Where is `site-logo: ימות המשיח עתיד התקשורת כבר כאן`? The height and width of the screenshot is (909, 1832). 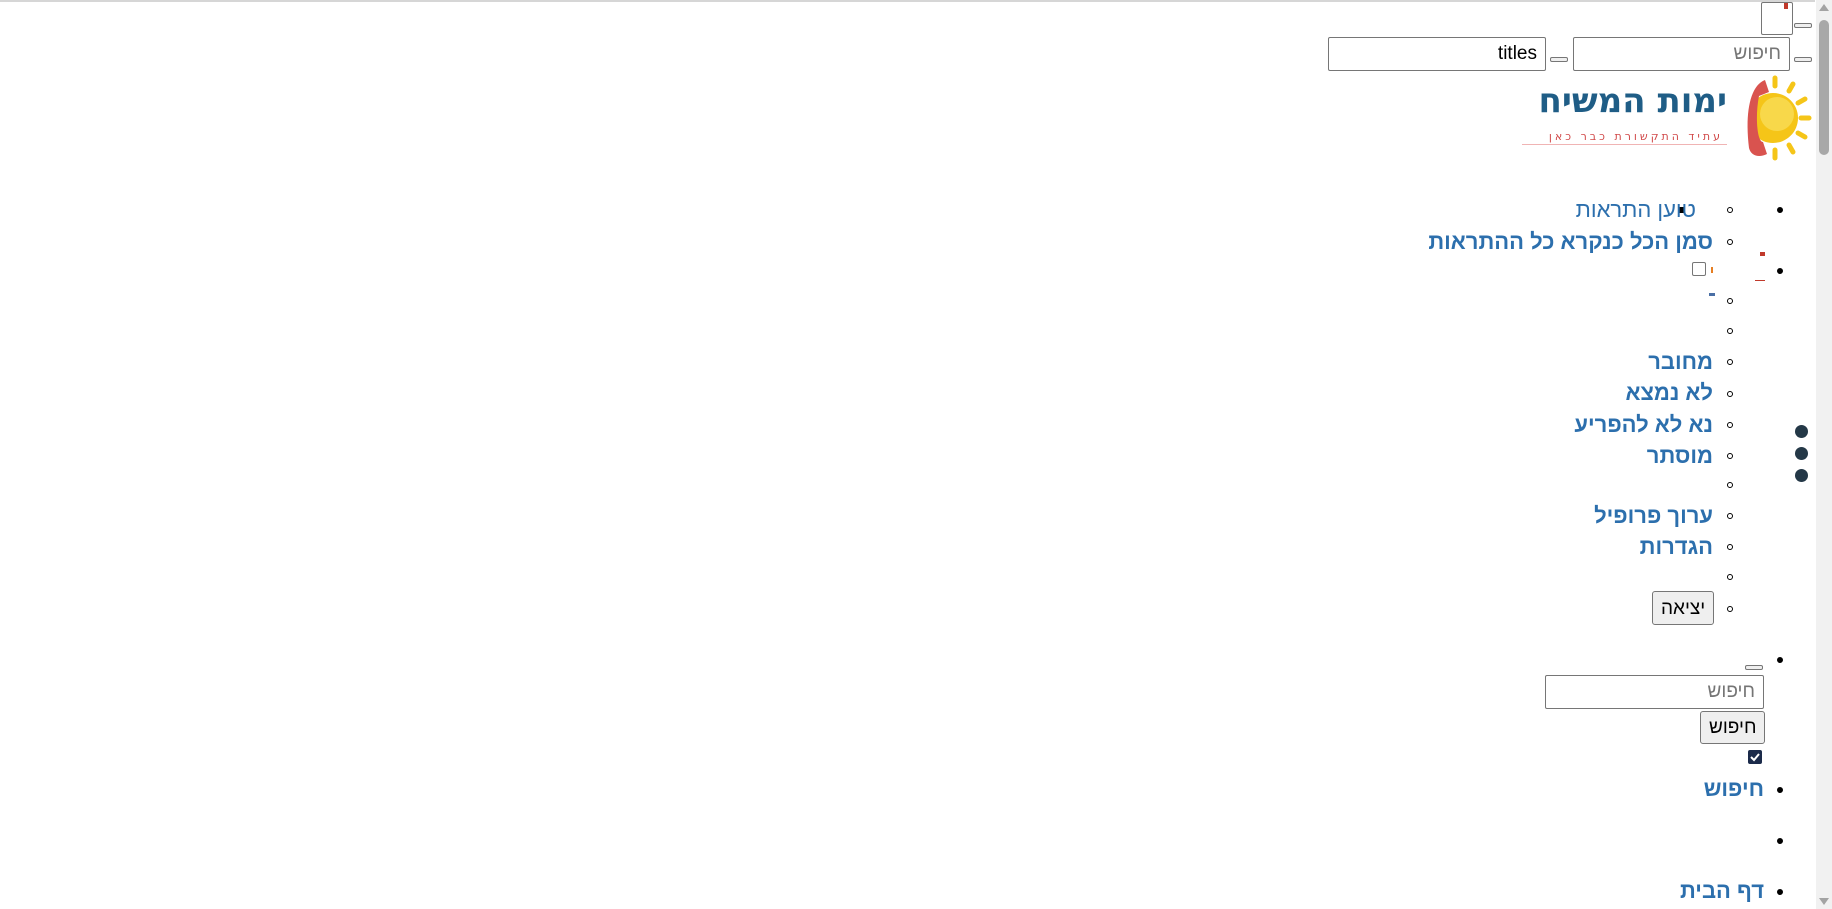 site-logo: ימות המשיח עתיד התקשורת כבר כאן is located at coordinates (1662, 118).